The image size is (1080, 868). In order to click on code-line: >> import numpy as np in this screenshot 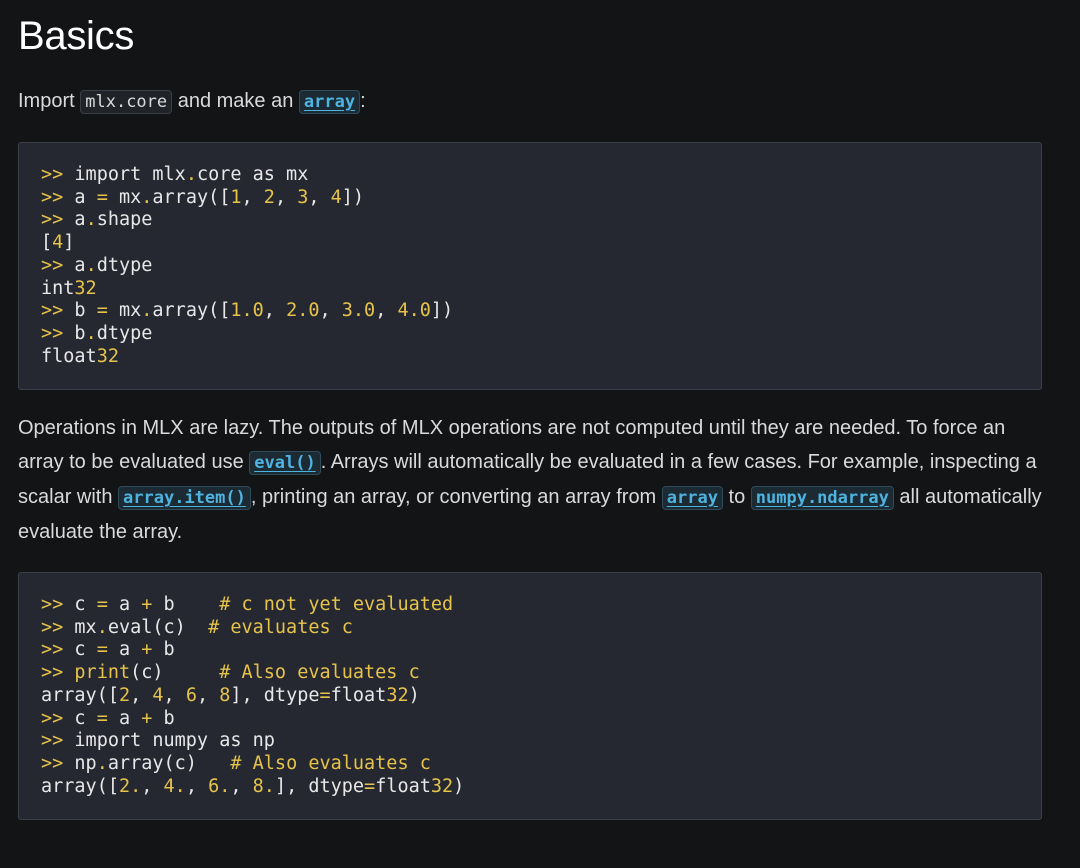, I will do `click(158, 741)`.